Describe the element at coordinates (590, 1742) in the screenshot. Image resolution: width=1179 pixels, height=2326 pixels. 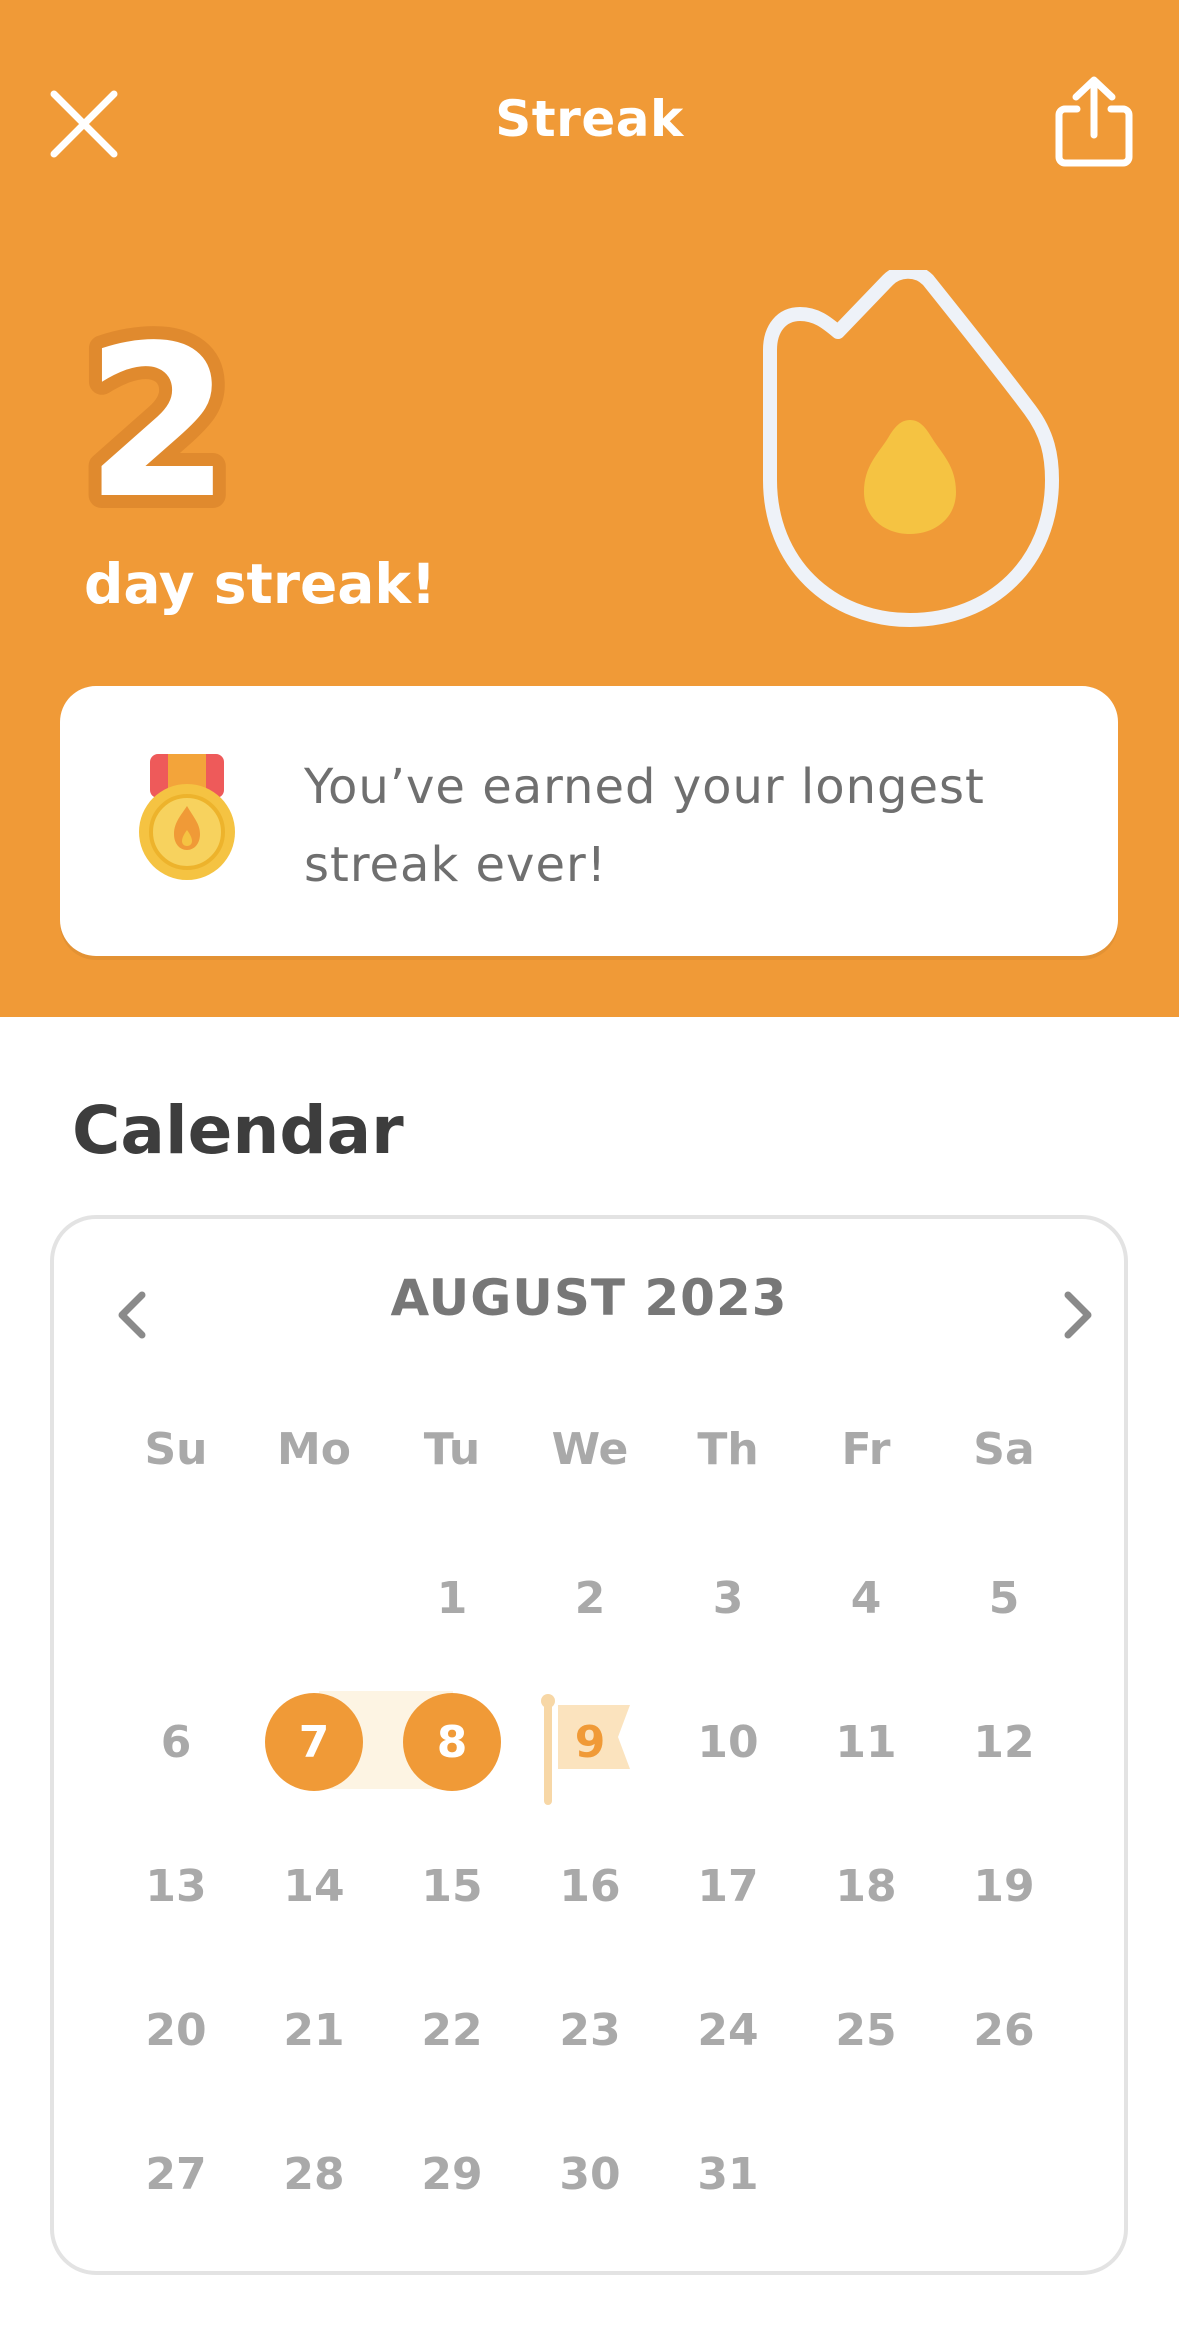
I see `calendar-day-9: 9` at that location.